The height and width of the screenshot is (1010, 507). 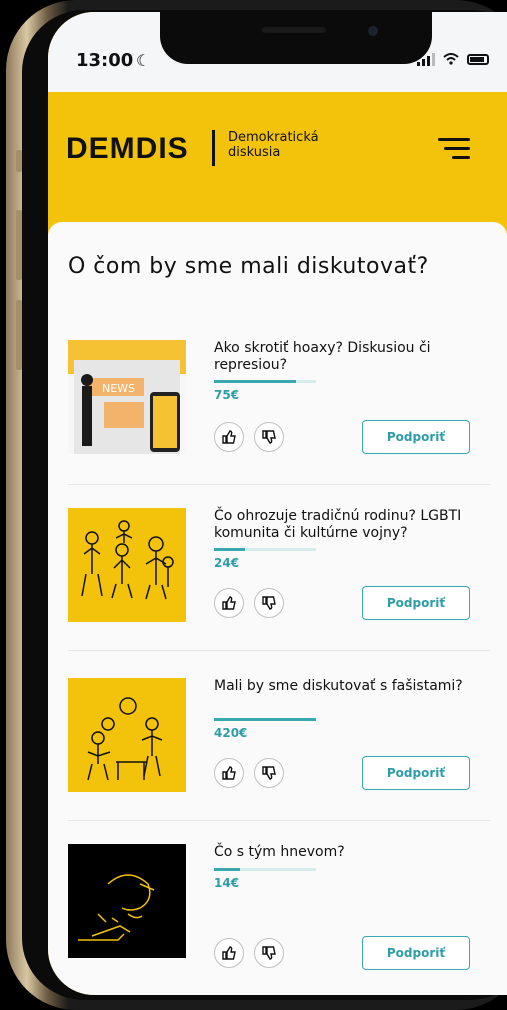 What do you see at coordinates (478, 59) in the screenshot?
I see `battery-icon` at bounding box center [478, 59].